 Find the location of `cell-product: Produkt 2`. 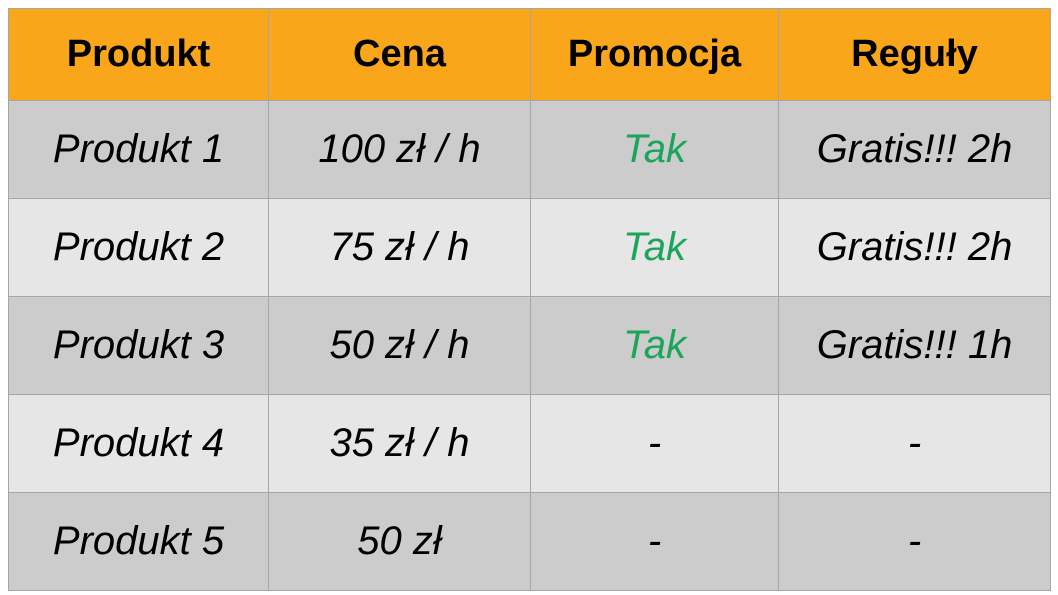

cell-product: Produkt 2 is located at coordinates (138, 247).